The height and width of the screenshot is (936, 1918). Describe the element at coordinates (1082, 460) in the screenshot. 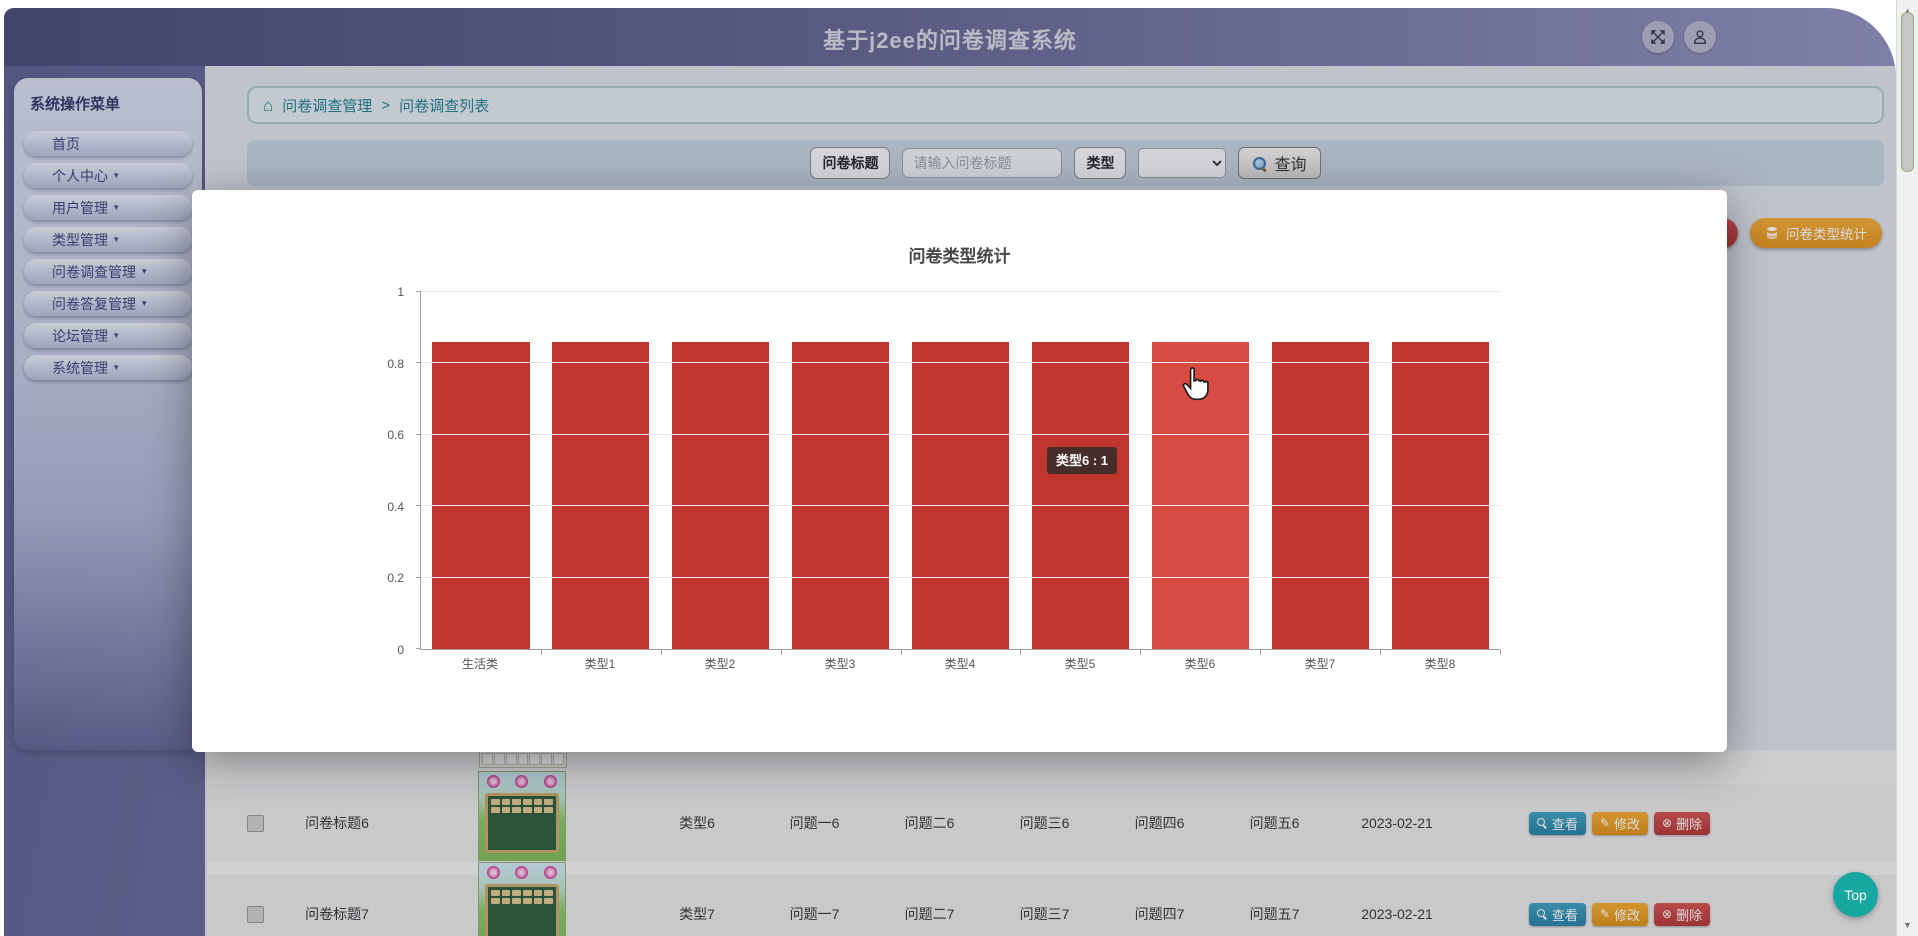

I see `chart-tooltip: 类型6 : 1` at that location.